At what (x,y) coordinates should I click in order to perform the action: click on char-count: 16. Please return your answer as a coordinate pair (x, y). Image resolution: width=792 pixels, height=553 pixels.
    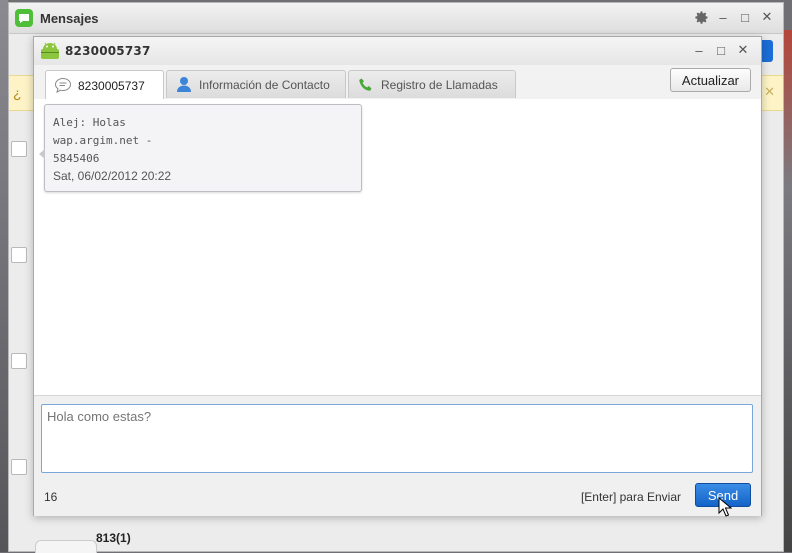
    Looking at the image, I should click on (51, 497).